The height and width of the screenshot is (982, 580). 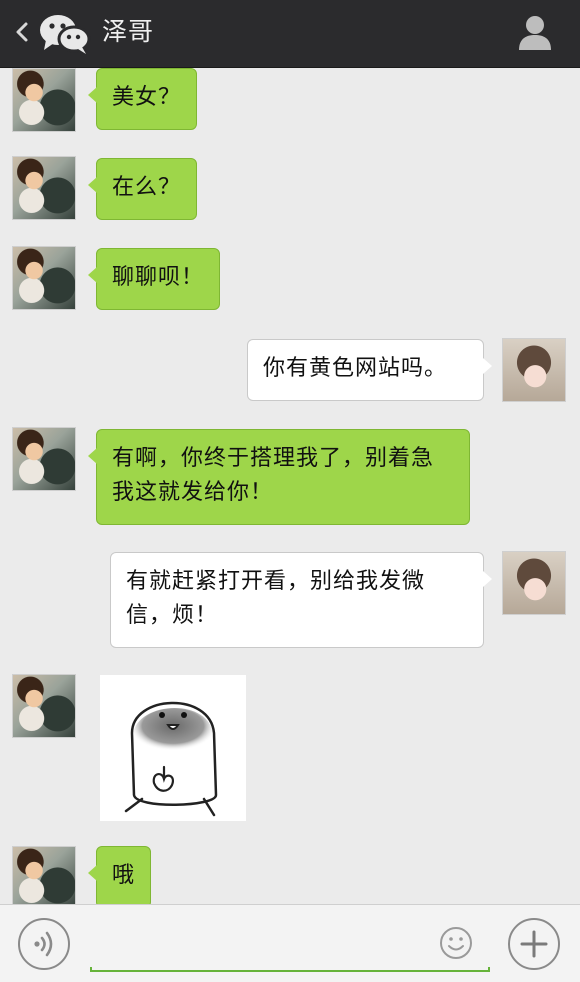 What do you see at coordinates (128, 31) in the screenshot?
I see `chat-title: 泽哥` at bounding box center [128, 31].